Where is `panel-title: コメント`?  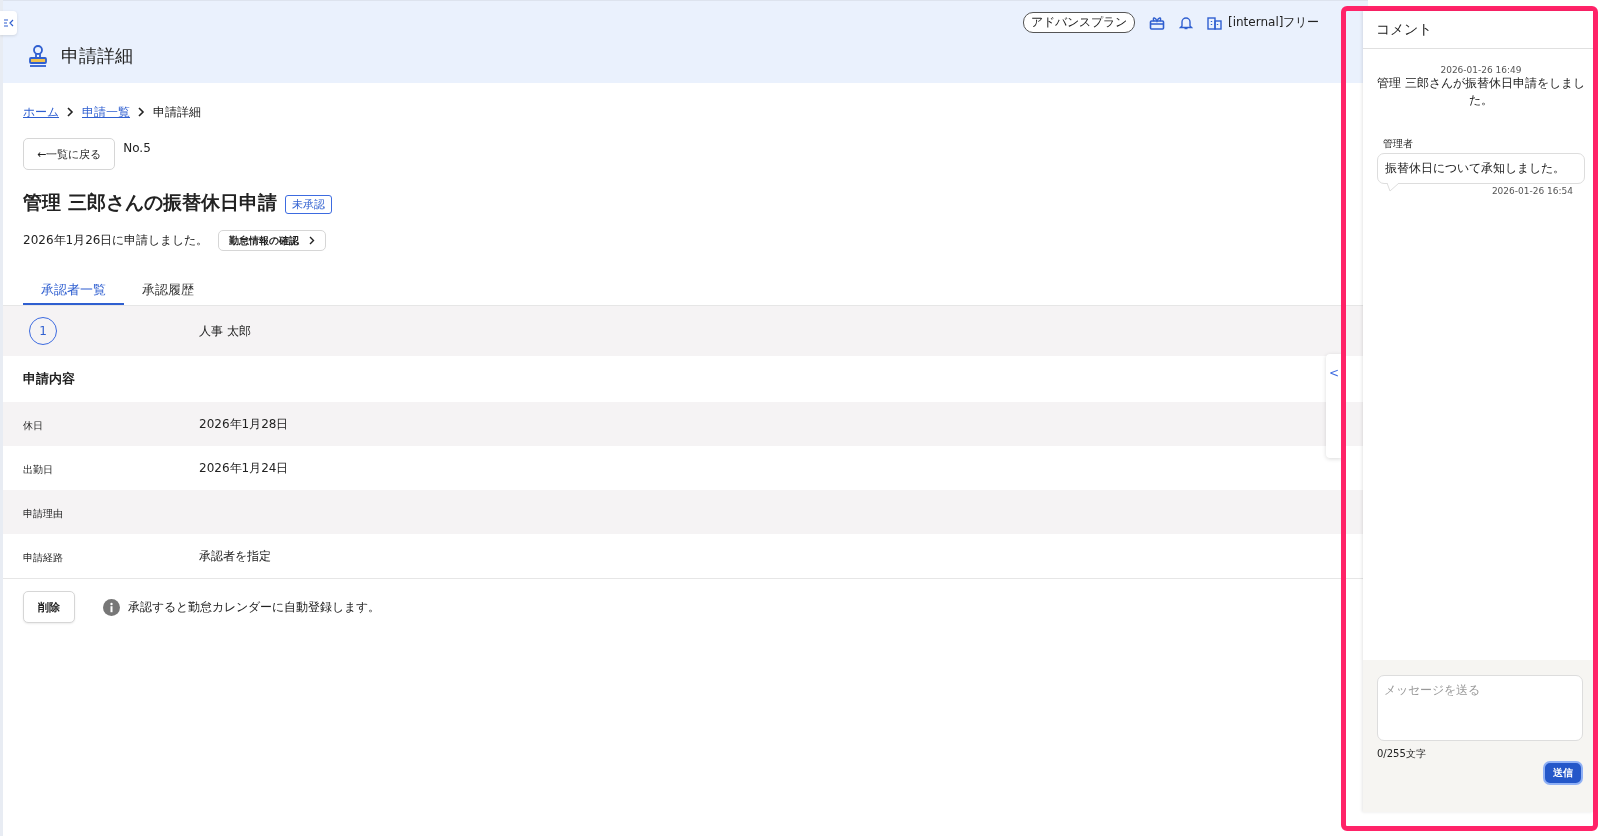
panel-title: コメント is located at coordinates (1478, 30).